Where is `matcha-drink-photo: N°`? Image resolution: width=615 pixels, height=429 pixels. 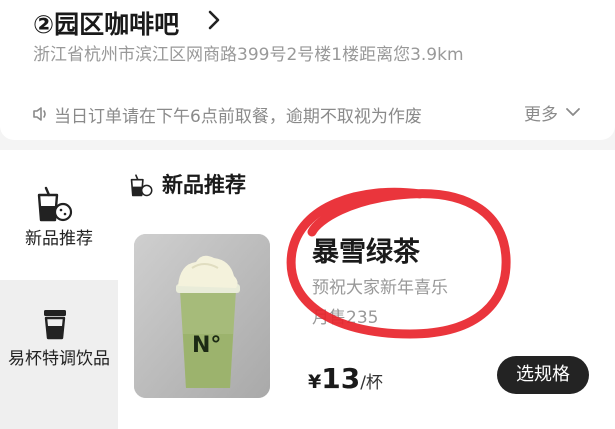
matcha-drink-photo: N° is located at coordinates (202, 316).